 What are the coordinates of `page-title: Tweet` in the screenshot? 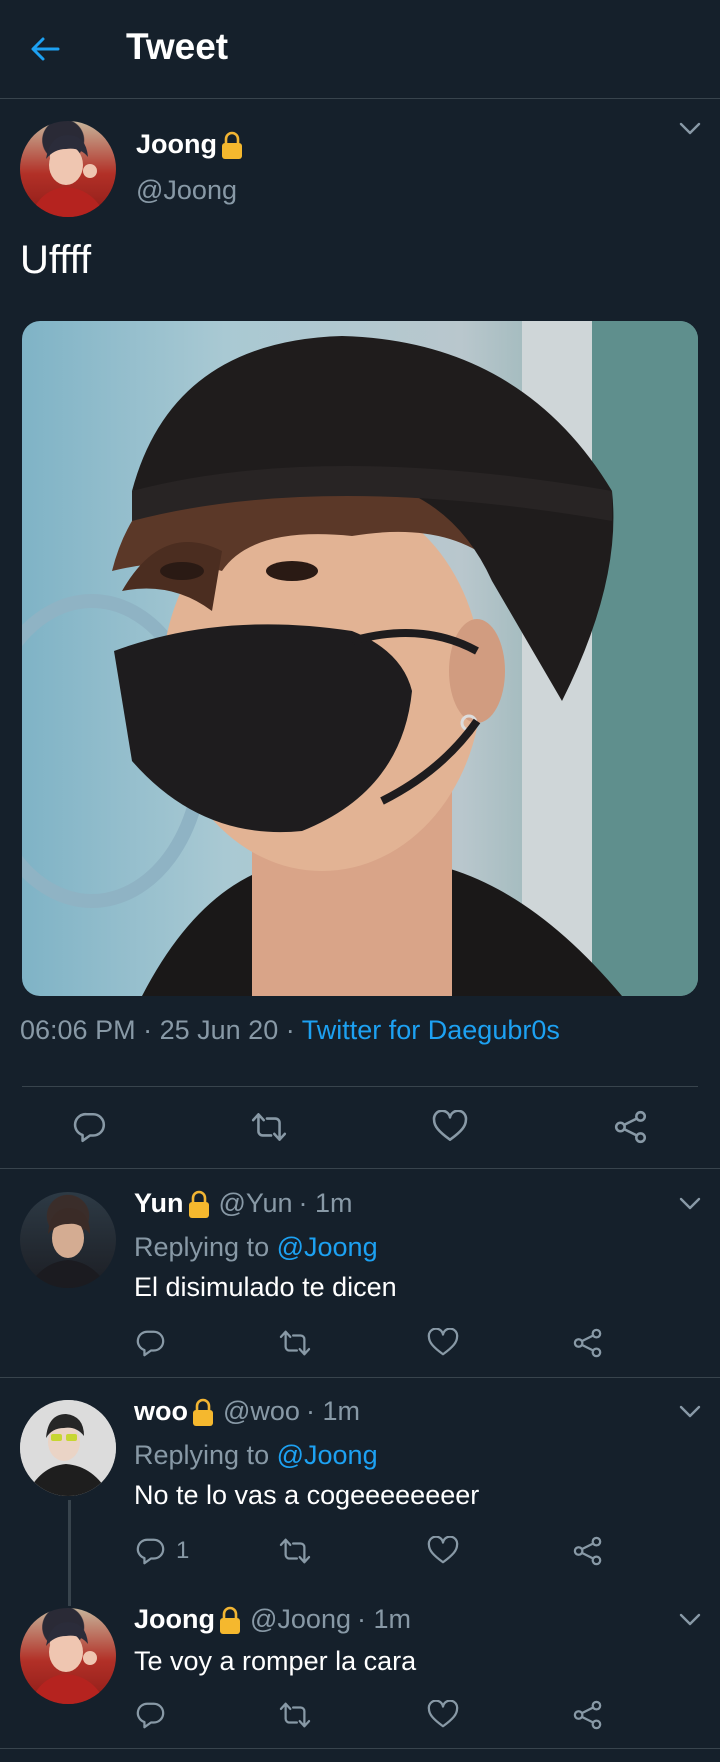 It's located at (177, 46).